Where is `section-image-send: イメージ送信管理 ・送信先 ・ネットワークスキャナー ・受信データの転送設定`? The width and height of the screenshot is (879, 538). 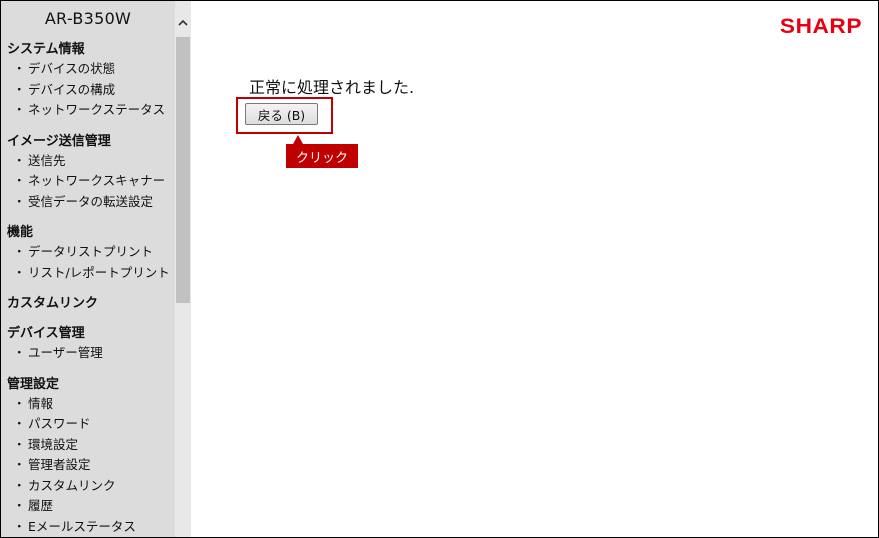
section-image-send: イメージ送信管理 ・送信先 ・ネットワークスキャナー ・受信データの転送設定 is located at coordinates (88, 173).